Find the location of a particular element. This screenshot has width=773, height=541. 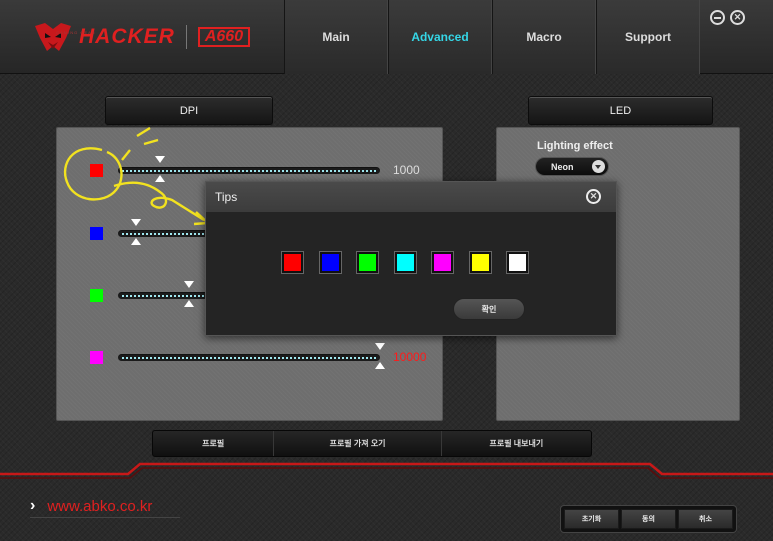

profile-export-button: 프로필 내보내기 is located at coordinates (516, 443).